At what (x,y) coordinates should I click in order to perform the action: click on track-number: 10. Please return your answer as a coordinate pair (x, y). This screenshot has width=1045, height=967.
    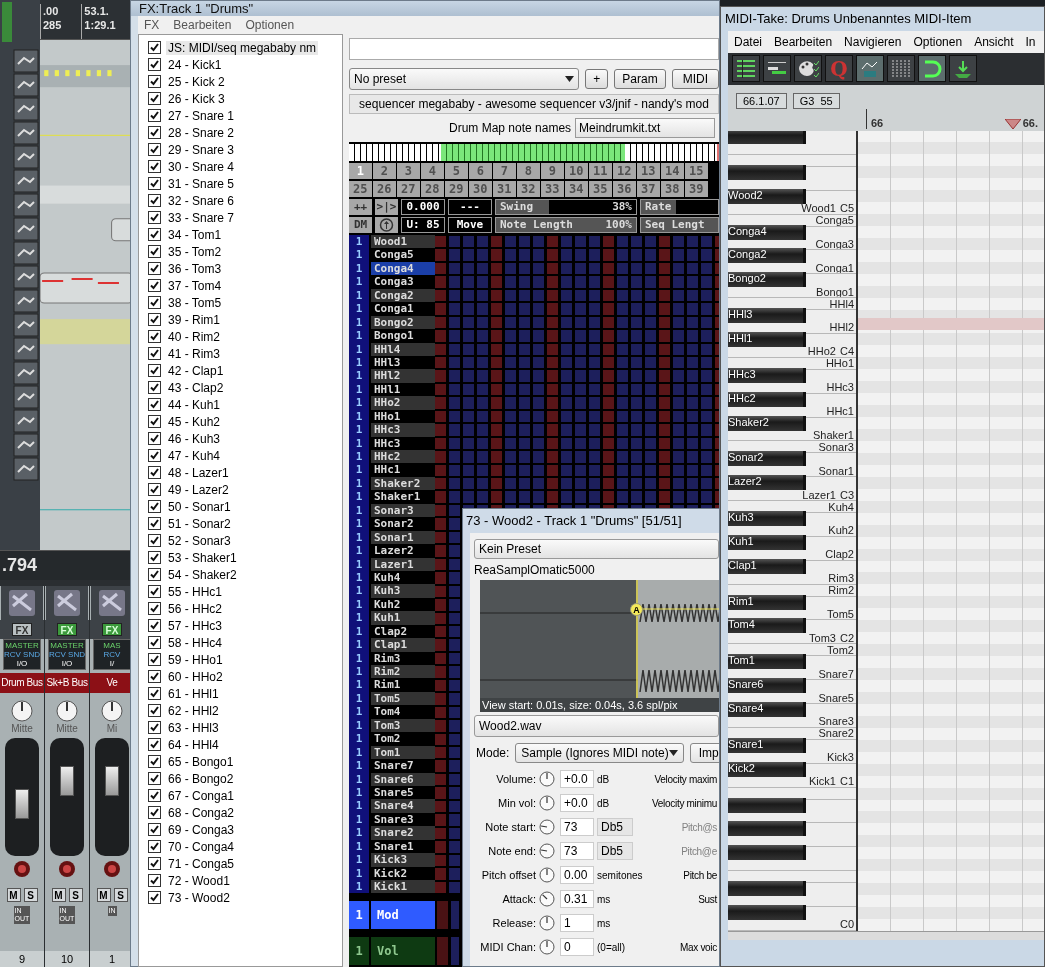
    Looking at the image, I should click on (67, 959).